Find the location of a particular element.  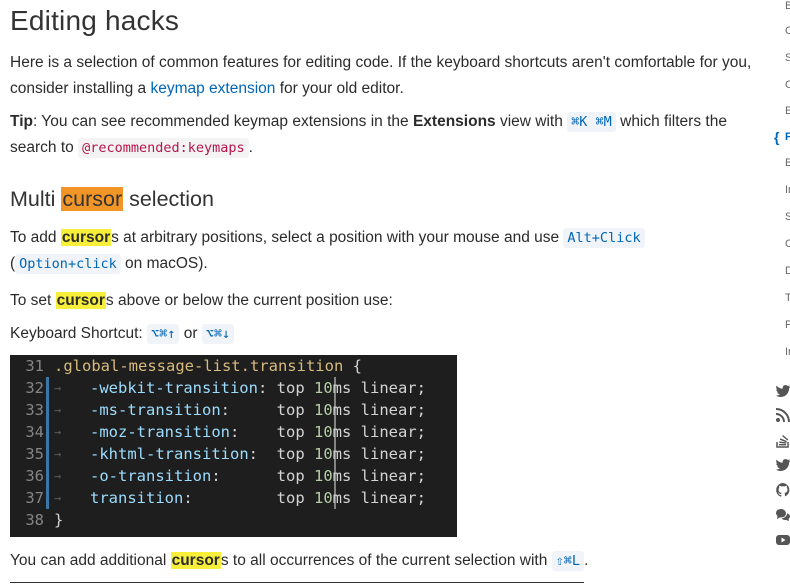

line-number: 36 is located at coordinates (34, 476).